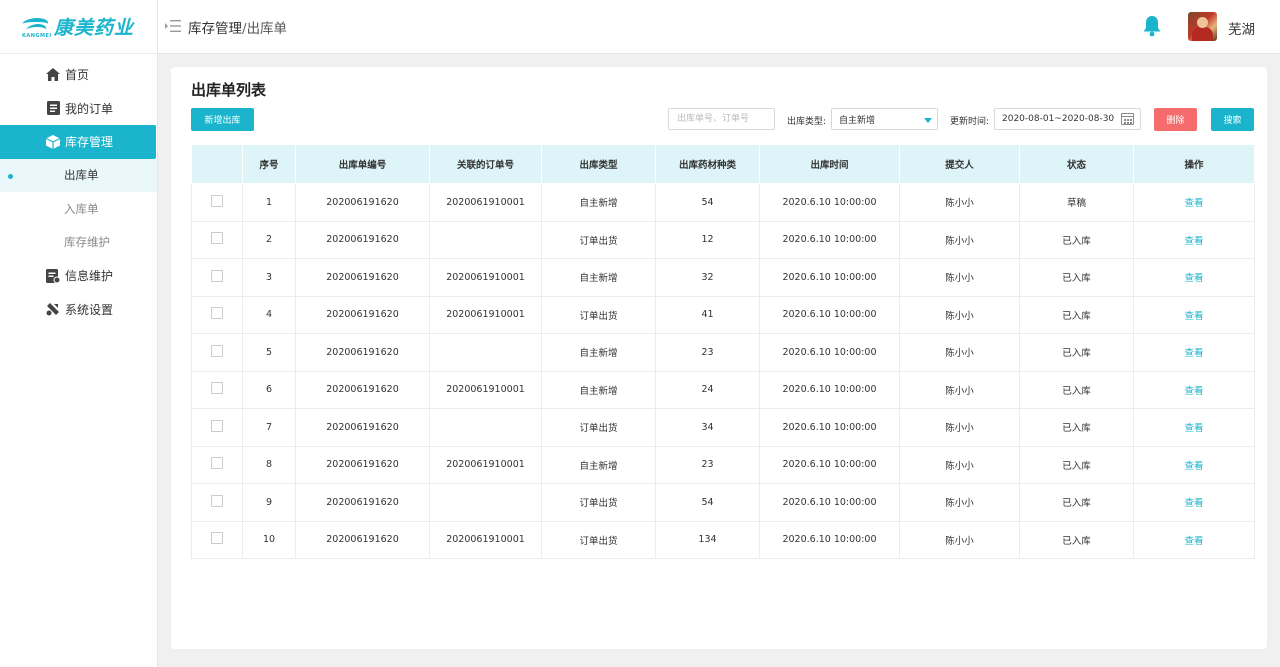 The width and height of the screenshot is (1280, 667). What do you see at coordinates (53, 275) in the screenshot?
I see `info-icon` at bounding box center [53, 275].